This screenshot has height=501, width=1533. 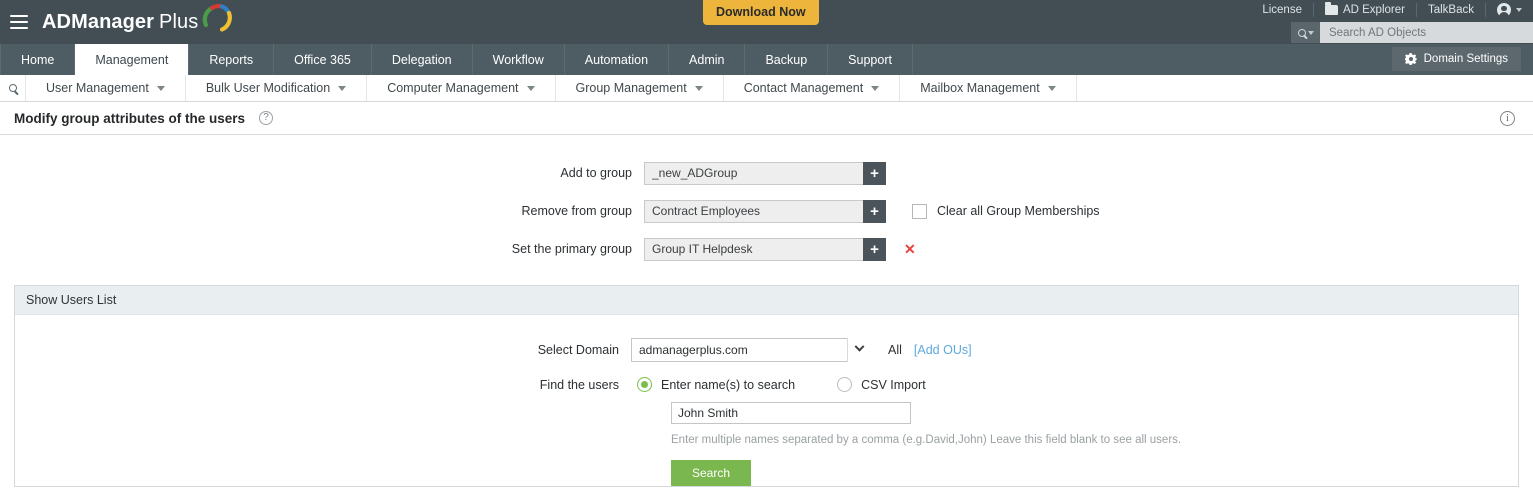 I want to click on search-scope-button, so click(x=1305, y=32).